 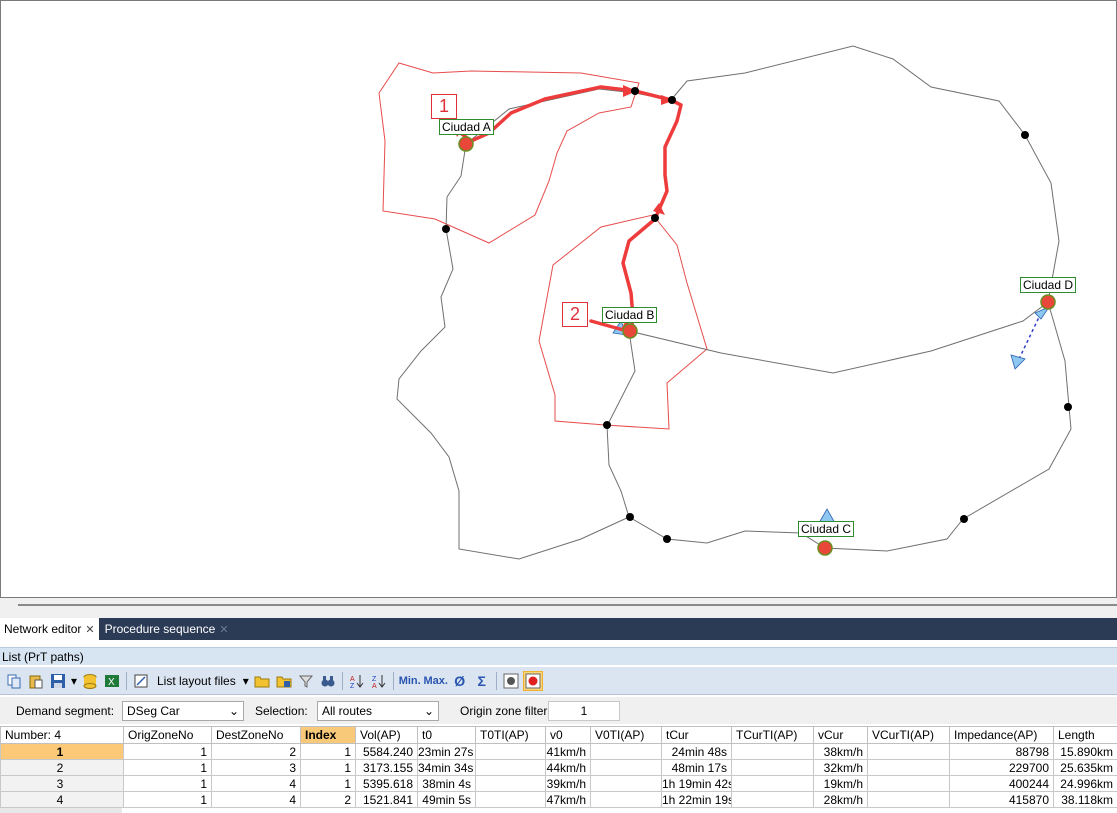 I want to click on zone-label-d: Ciudad D, so click(x=1048, y=285).